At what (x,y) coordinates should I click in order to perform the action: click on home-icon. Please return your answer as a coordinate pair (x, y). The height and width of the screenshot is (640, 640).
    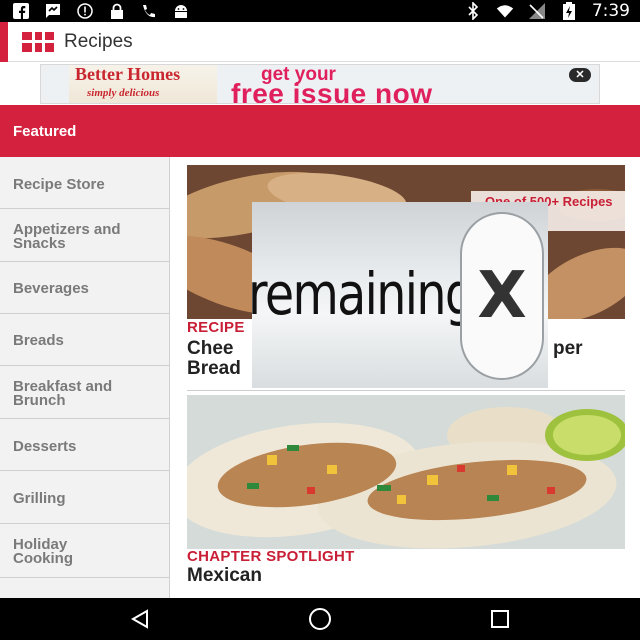
    Looking at the image, I should click on (320, 619).